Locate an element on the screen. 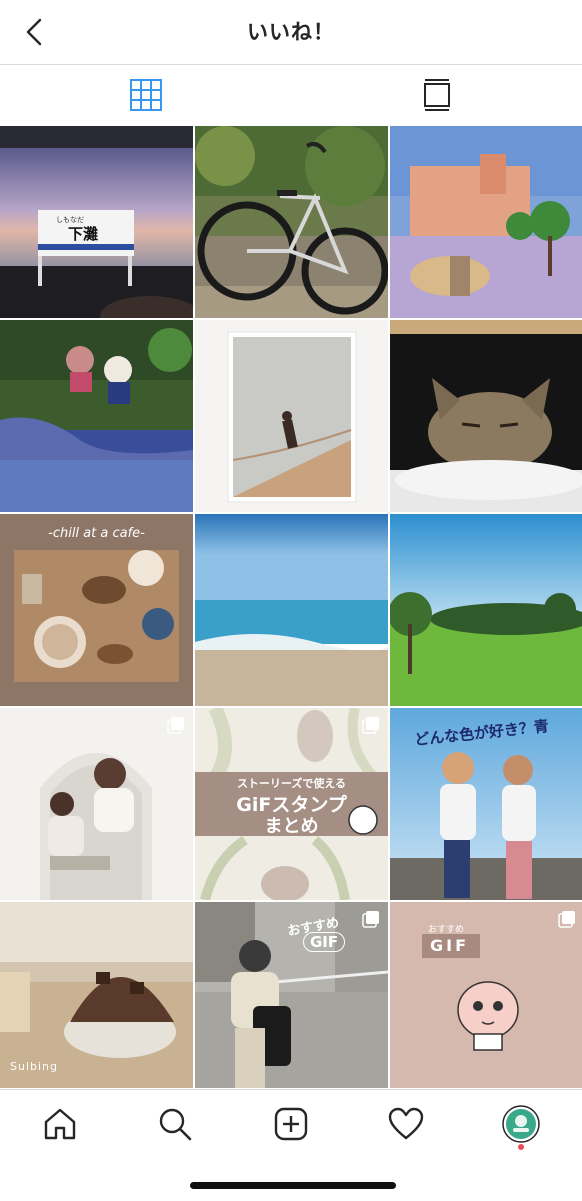 Image resolution: width=582 pixels, height=1201 pixels. game-screenshot is located at coordinates (96, 416).